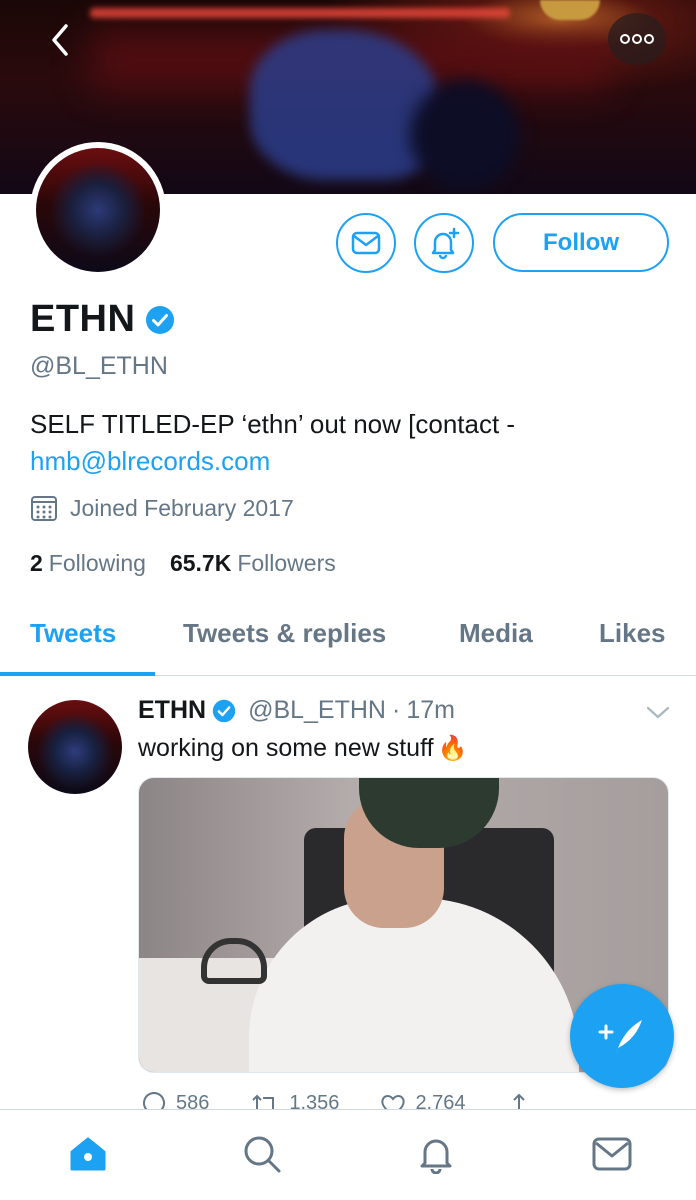 The image size is (696, 1200). What do you see at coordinates (77, 674) in the screenshot?
I see `active-tab-indicator` at bounding box center [77, 674].